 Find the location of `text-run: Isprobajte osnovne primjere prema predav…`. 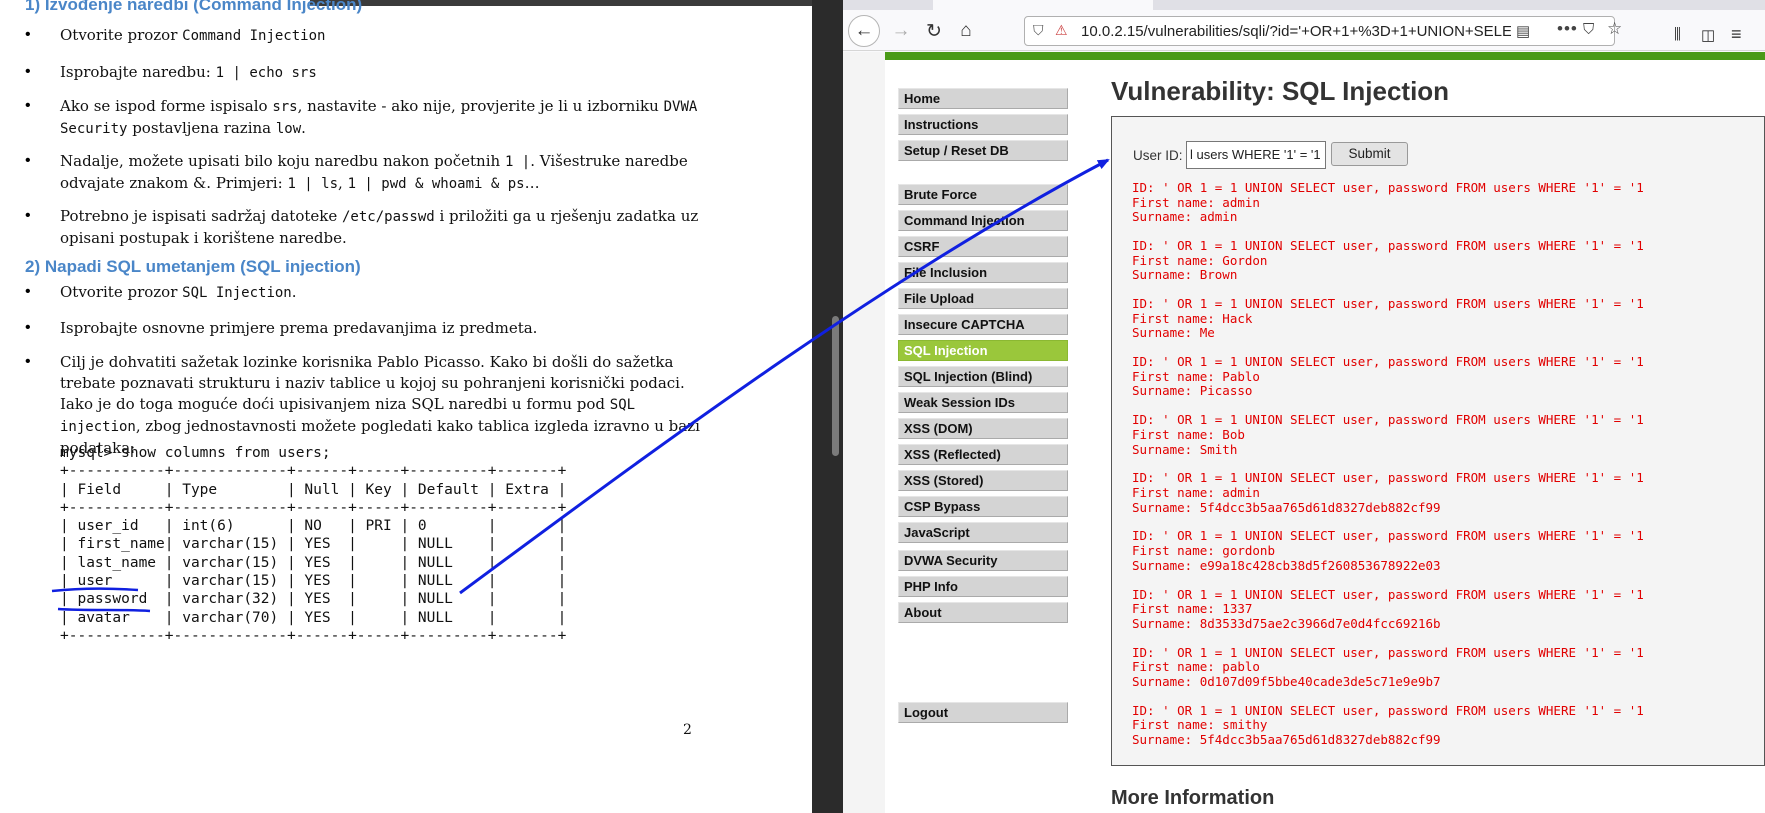

text-run: Isprobajte osnovne primjere prema predav… is located at coordinates (299, 328).